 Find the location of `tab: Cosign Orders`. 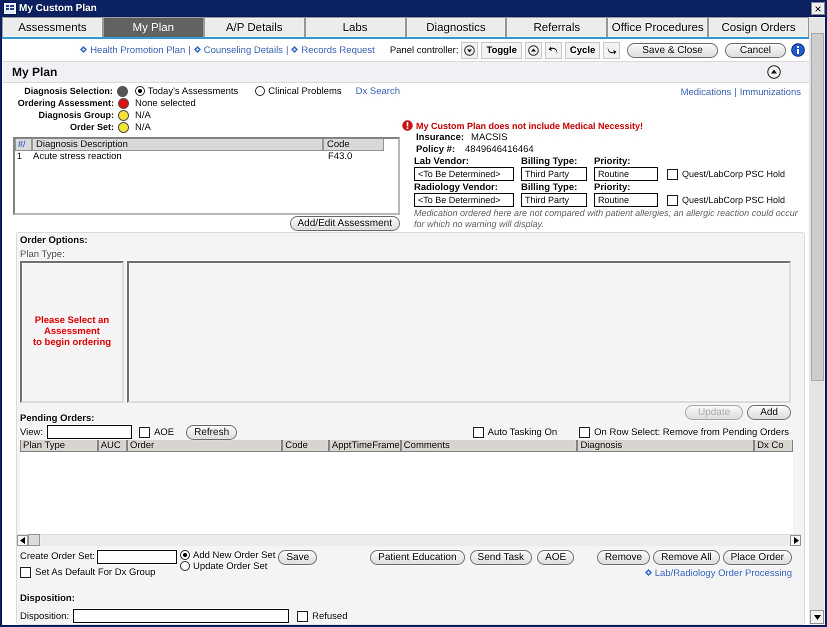

tab: Cosign Orders is located at coordinates (758, 27).